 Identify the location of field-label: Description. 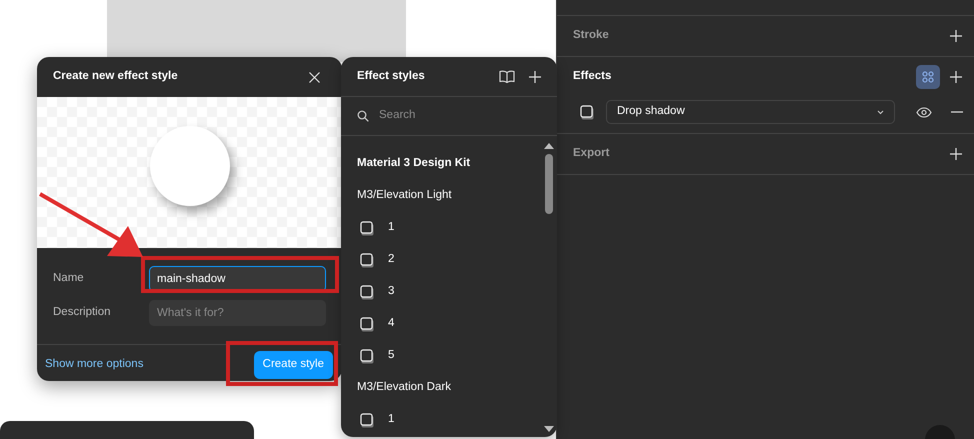
(82, 312).